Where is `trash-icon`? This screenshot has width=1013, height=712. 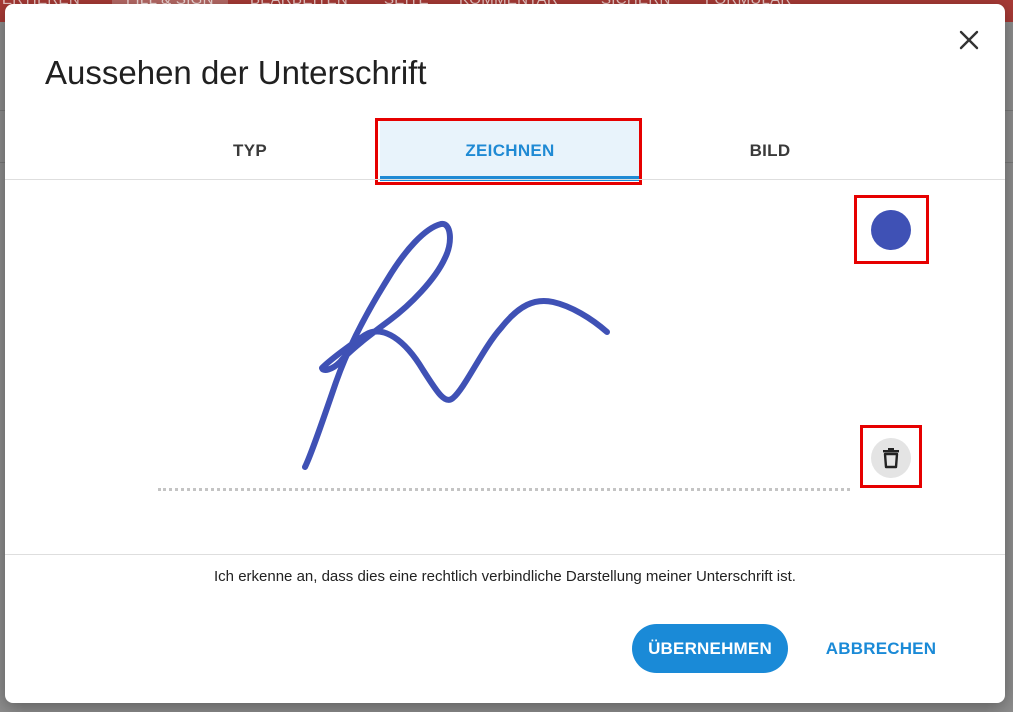
trash-icon is located at coordinates (891, 458).